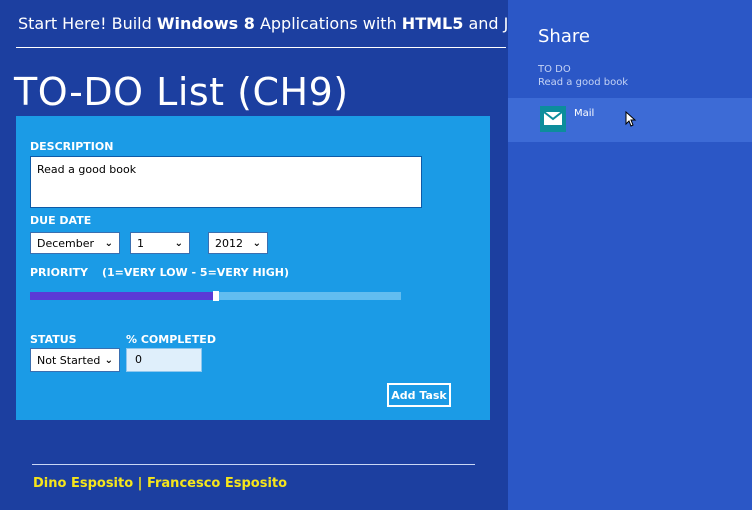 The width and height of the screenshot is (752, 510). Describe the element at coordinates (205, 23) in the screenshot. I see `banner-bold-windows: Windows 8` at that location.